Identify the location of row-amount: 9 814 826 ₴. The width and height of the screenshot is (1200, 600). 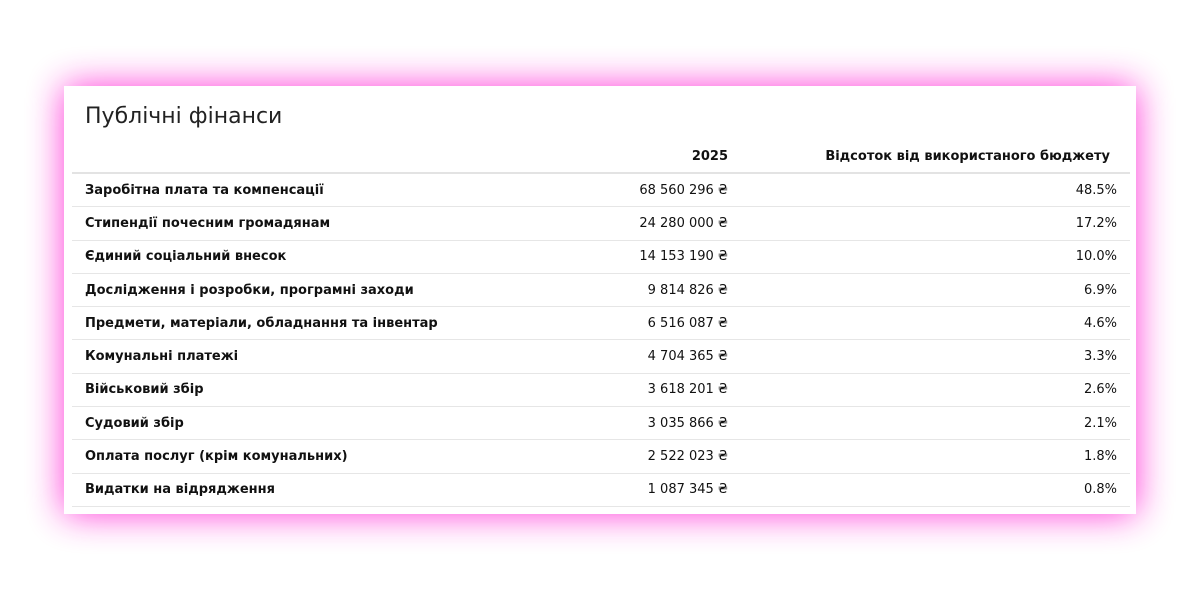
(653, 290).